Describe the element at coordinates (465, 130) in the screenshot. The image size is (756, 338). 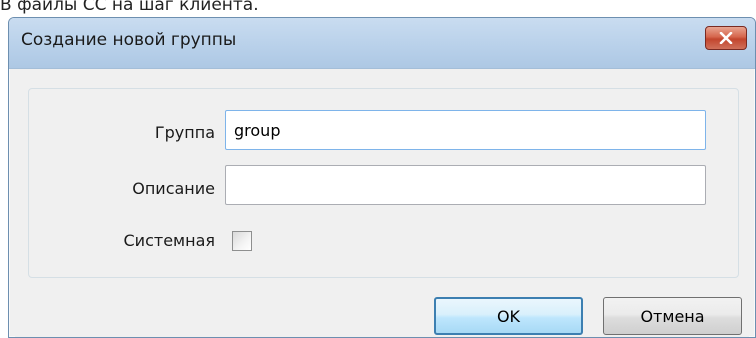
I see `group-input` at that location.